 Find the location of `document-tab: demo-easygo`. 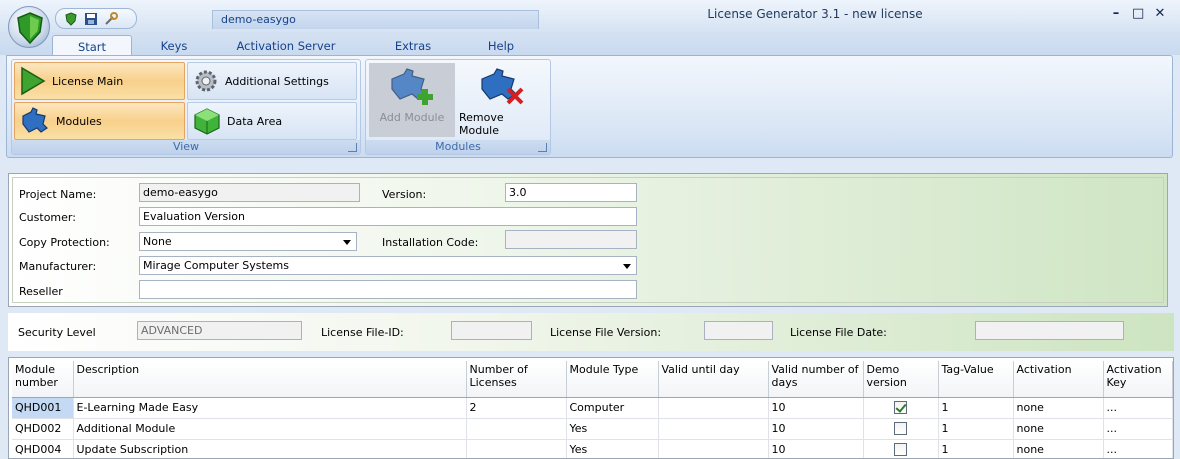

document-tab: demo-easygo is located at coordinates (375, 19).